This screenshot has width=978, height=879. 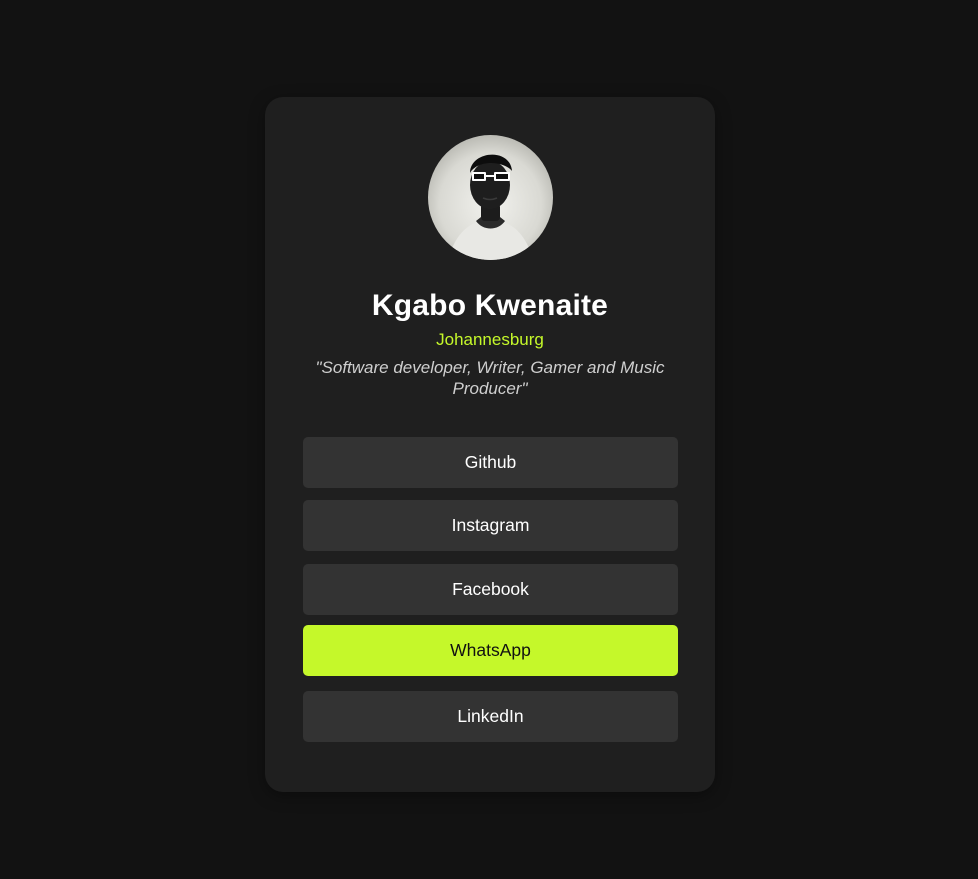 I want to click on avatar-portrait-icon, so click(x=490, y=207).